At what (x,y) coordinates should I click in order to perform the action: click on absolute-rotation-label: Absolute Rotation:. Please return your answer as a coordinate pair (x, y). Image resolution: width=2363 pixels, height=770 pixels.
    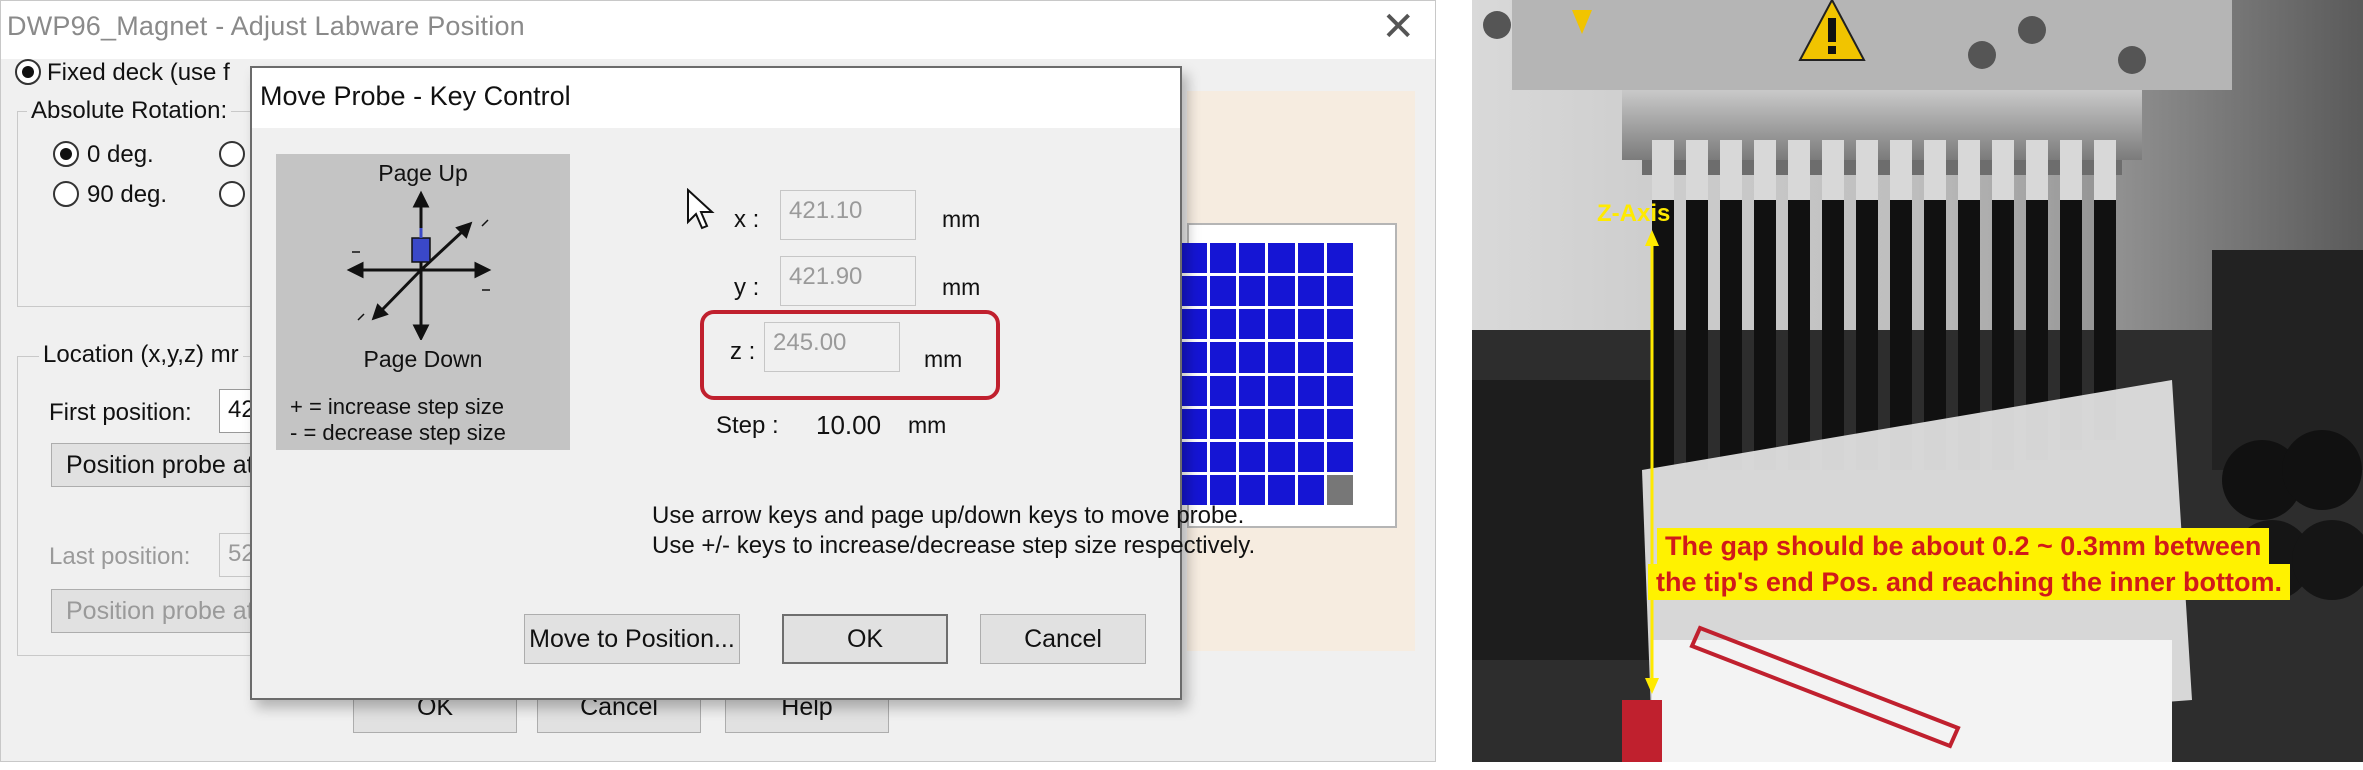
    Looking at the image, I should click on (129, 111).